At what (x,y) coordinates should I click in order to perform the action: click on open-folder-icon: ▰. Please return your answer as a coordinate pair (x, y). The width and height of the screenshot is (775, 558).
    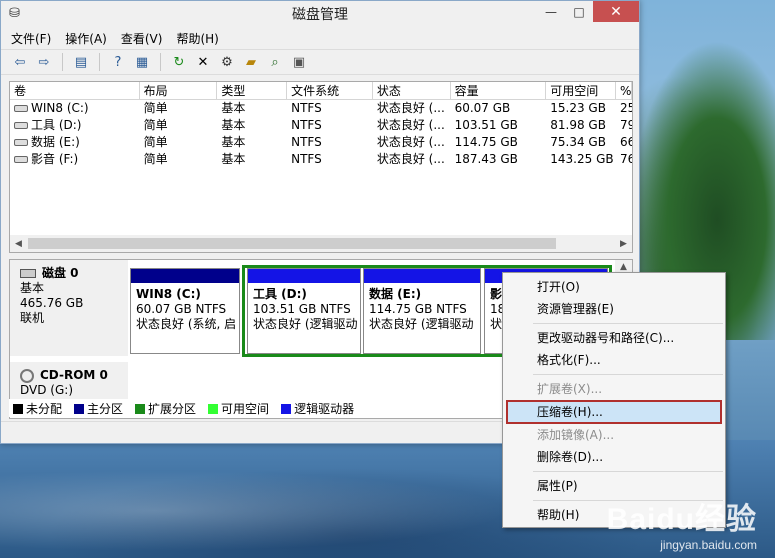
    Looking at the image, I should click on (251, 62).